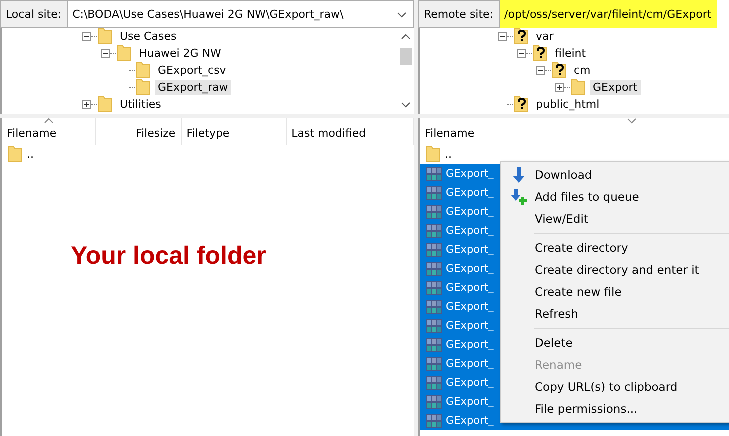  What do you see at coordinates (168, 256) in the screenshot?
I see `annotation-text: Your local folder` at bounding box center [168, 256].